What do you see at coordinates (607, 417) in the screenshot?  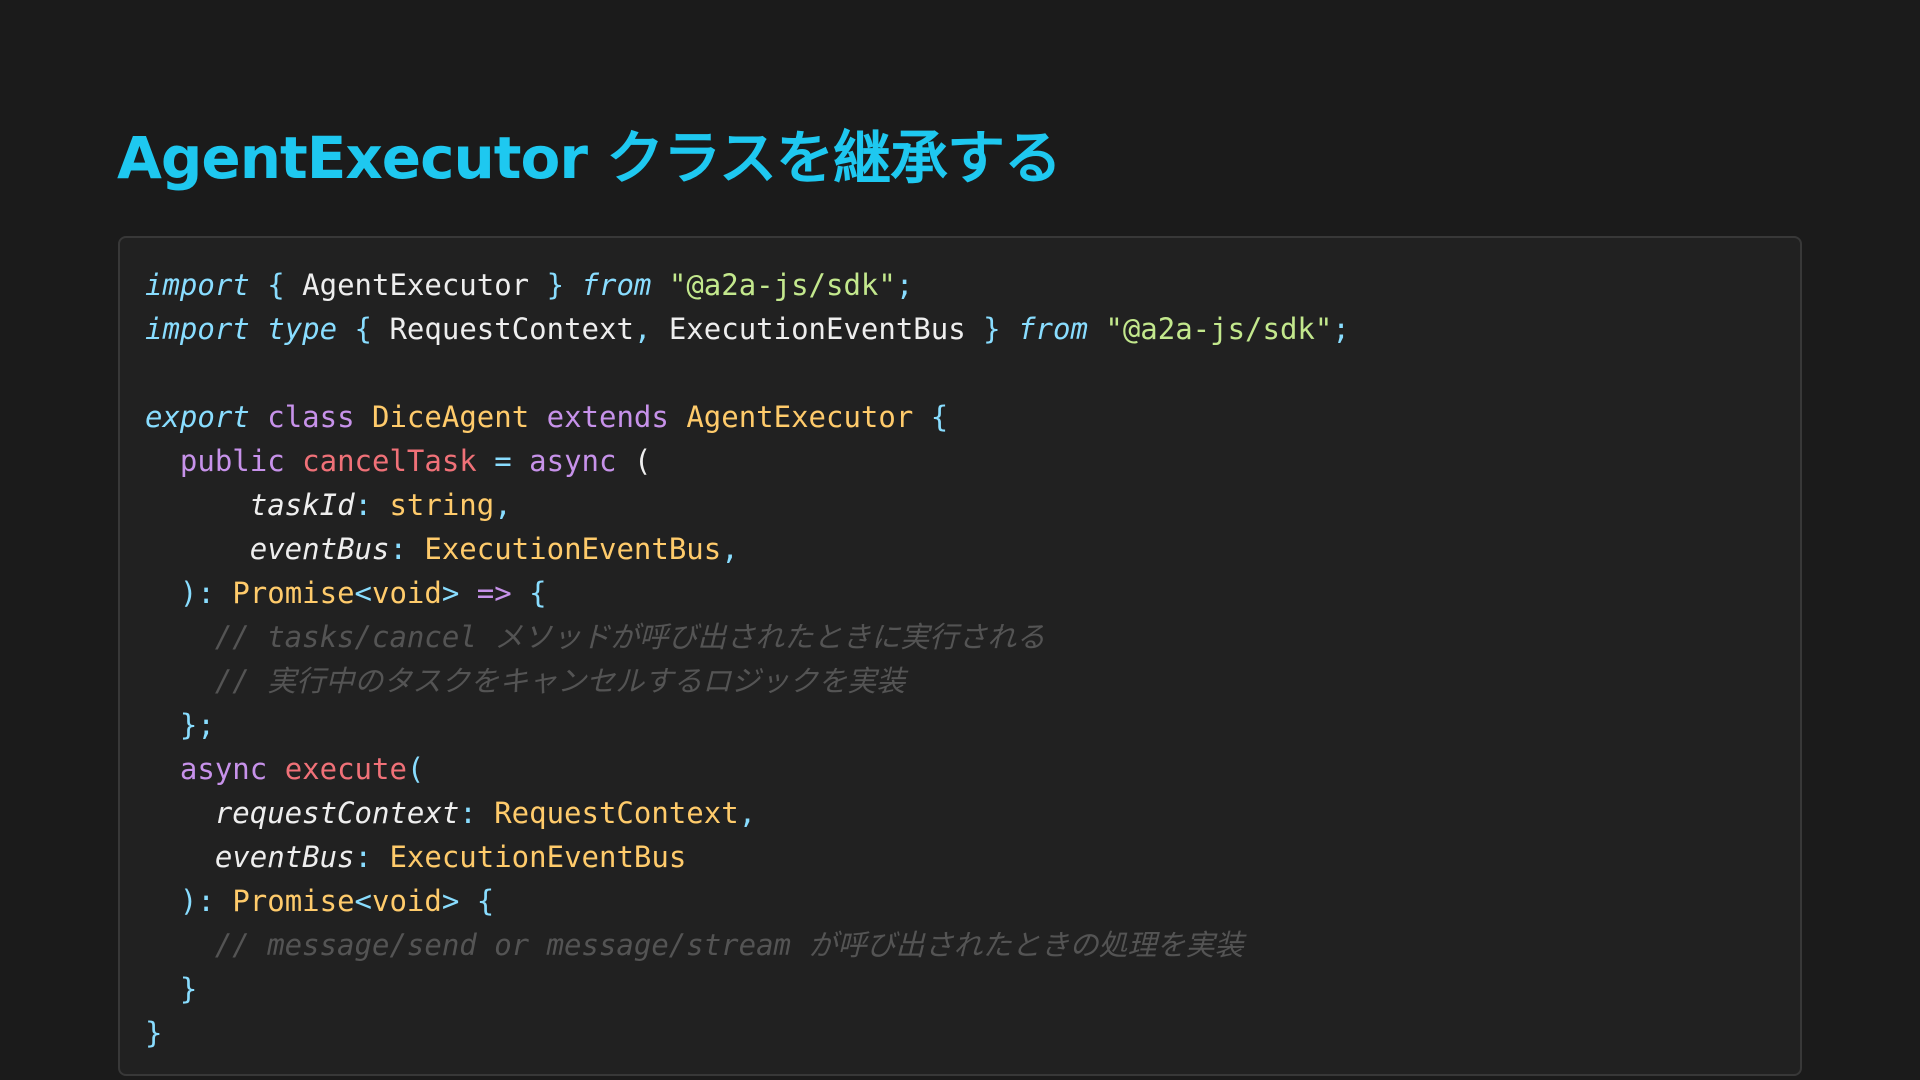 I see `code-token: extends` at bounding box center [607, 417].